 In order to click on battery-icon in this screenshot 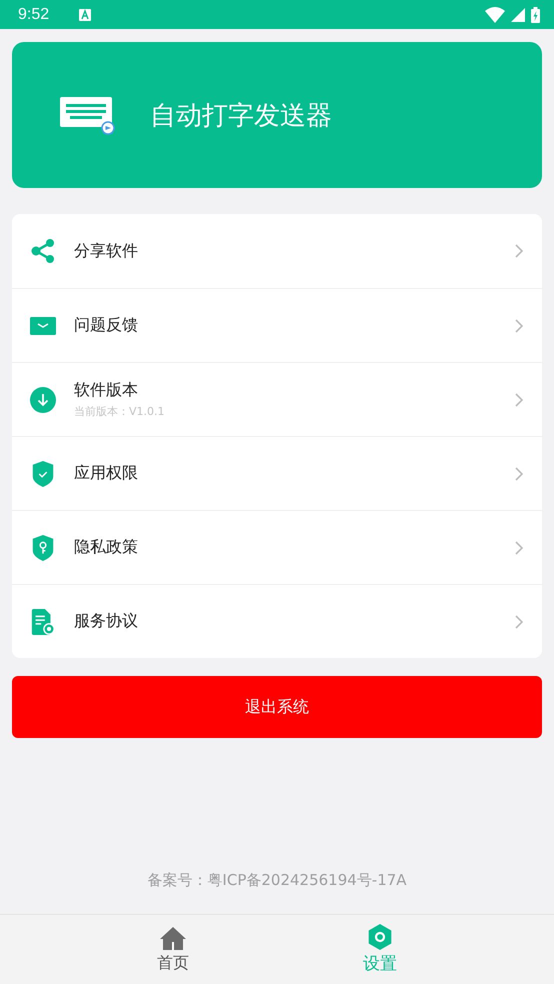, I will do `click(535, 14)`.